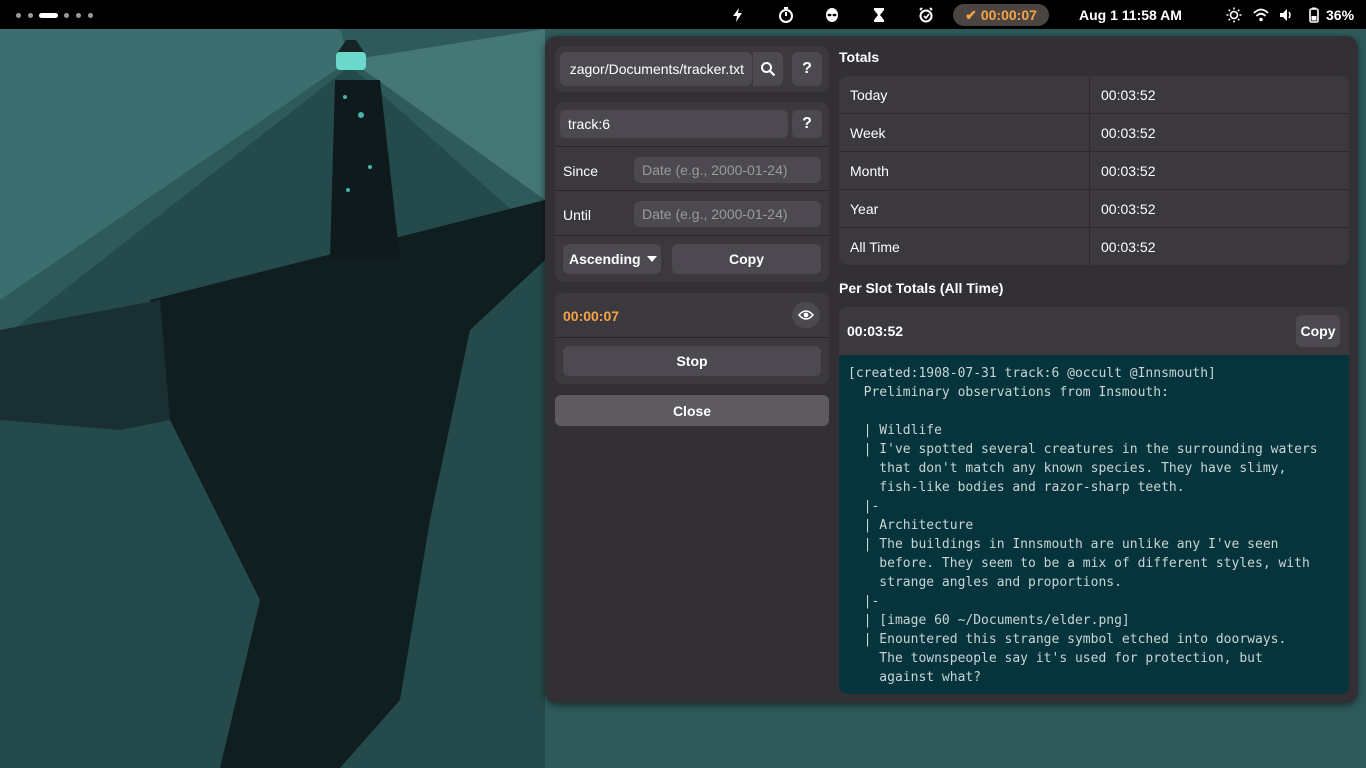 The image size is (1366, 768). I want to click on copy-button: Copy, so click(746, 259).